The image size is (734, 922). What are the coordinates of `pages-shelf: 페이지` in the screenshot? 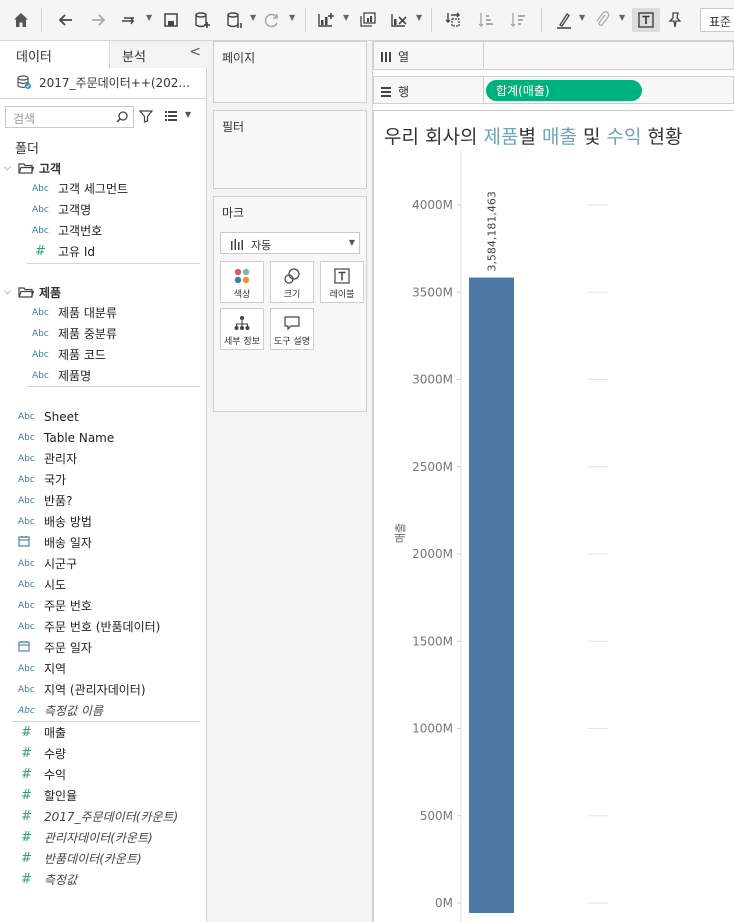 It's located at (290, 72).